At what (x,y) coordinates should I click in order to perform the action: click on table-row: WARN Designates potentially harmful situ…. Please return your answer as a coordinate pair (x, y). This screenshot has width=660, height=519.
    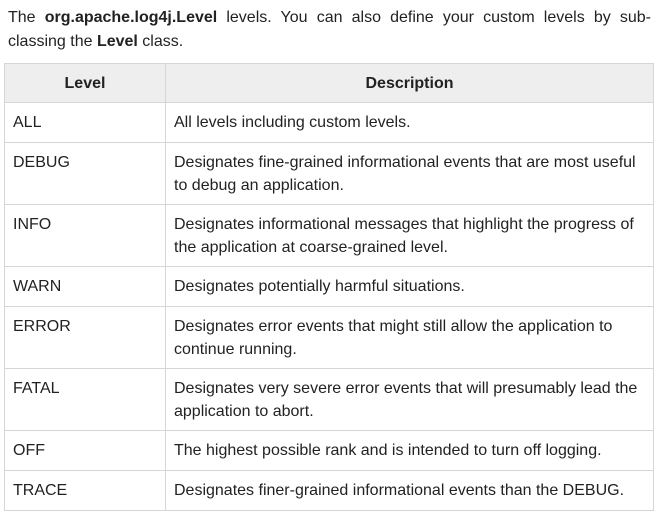
    Looking at the image, I should click on (329, 286).